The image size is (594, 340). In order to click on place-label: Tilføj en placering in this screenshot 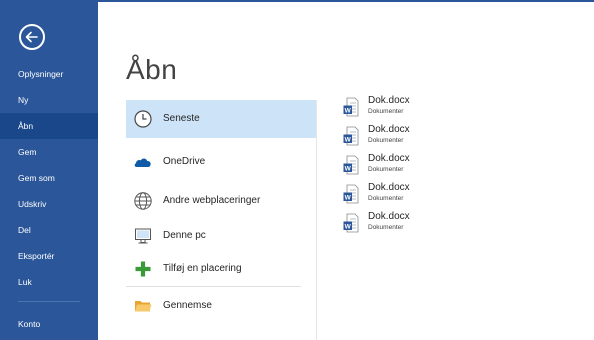, I will do `click(202, 268)`.